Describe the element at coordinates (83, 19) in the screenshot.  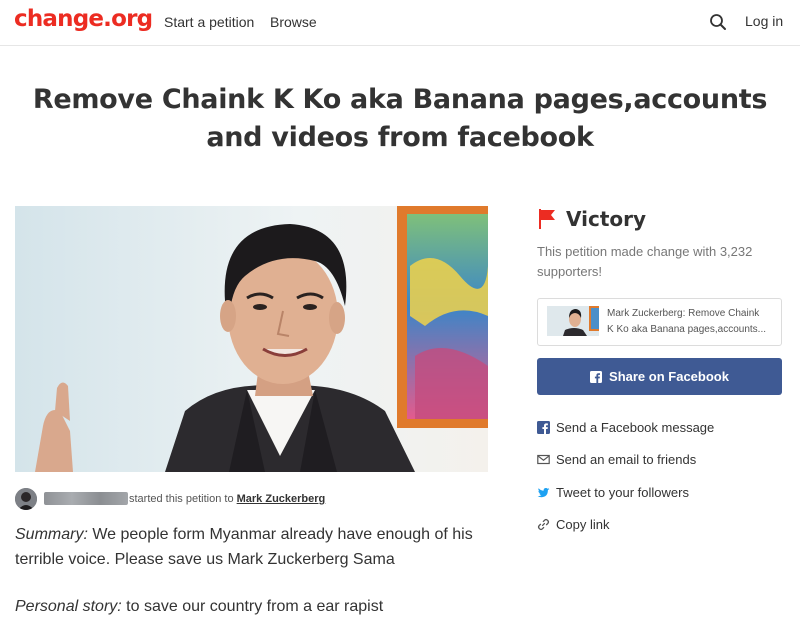
I see `change-org-logo: change.org` at that location.